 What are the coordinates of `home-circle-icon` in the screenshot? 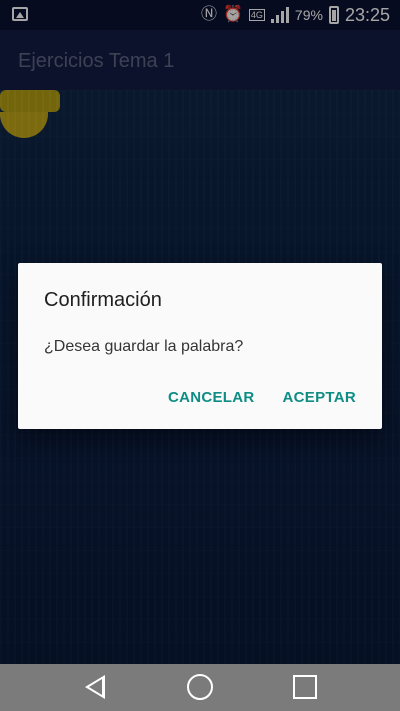 It's located at (200, 687).